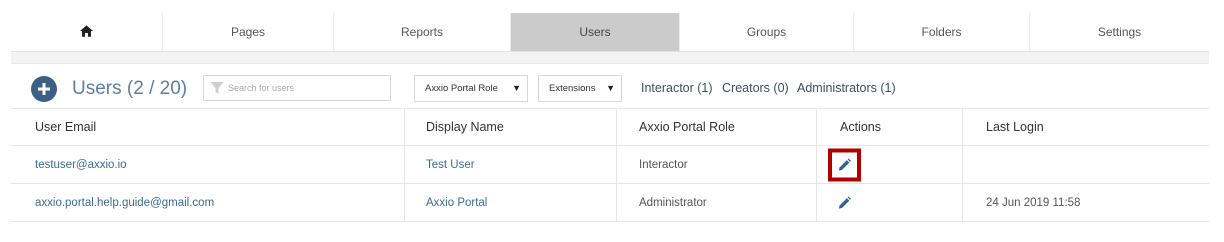  What do you see at coordinates (248, 32) in the screenshot?
I see `tab-pages: Pages` at bounding box center [248, 32].